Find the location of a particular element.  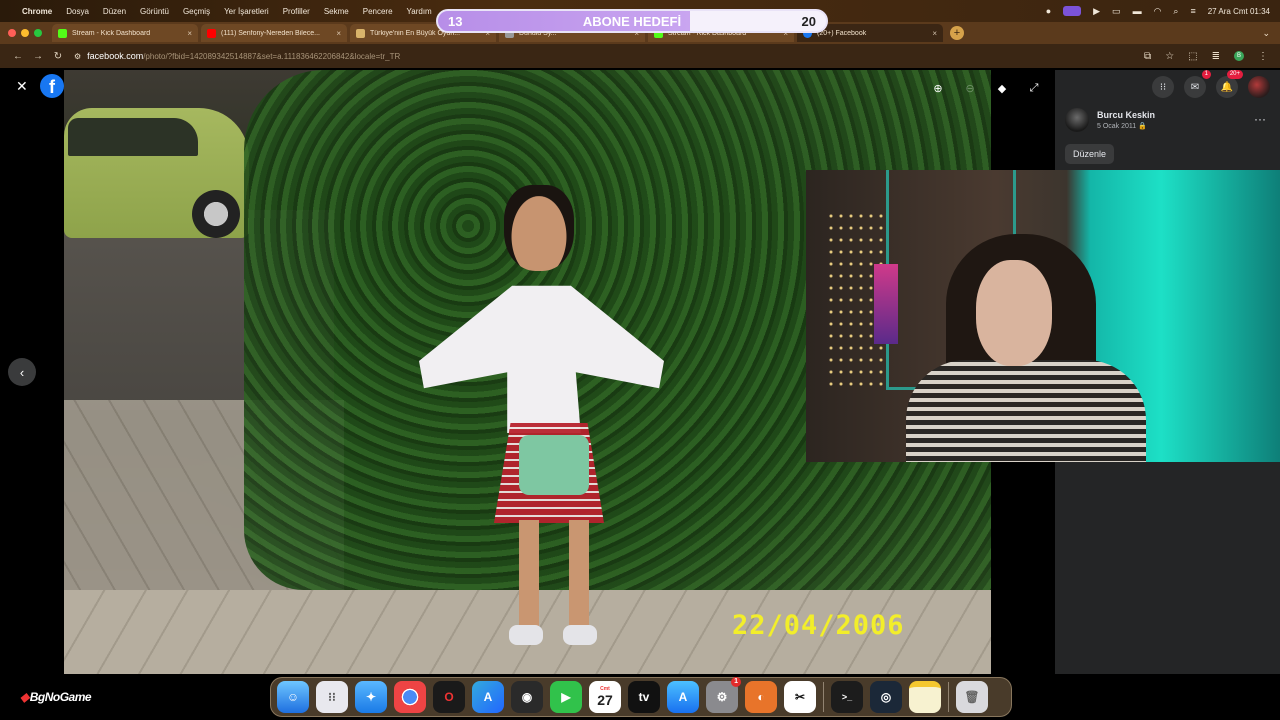

close-icon: ✕ is located at coordinates (22, 86).